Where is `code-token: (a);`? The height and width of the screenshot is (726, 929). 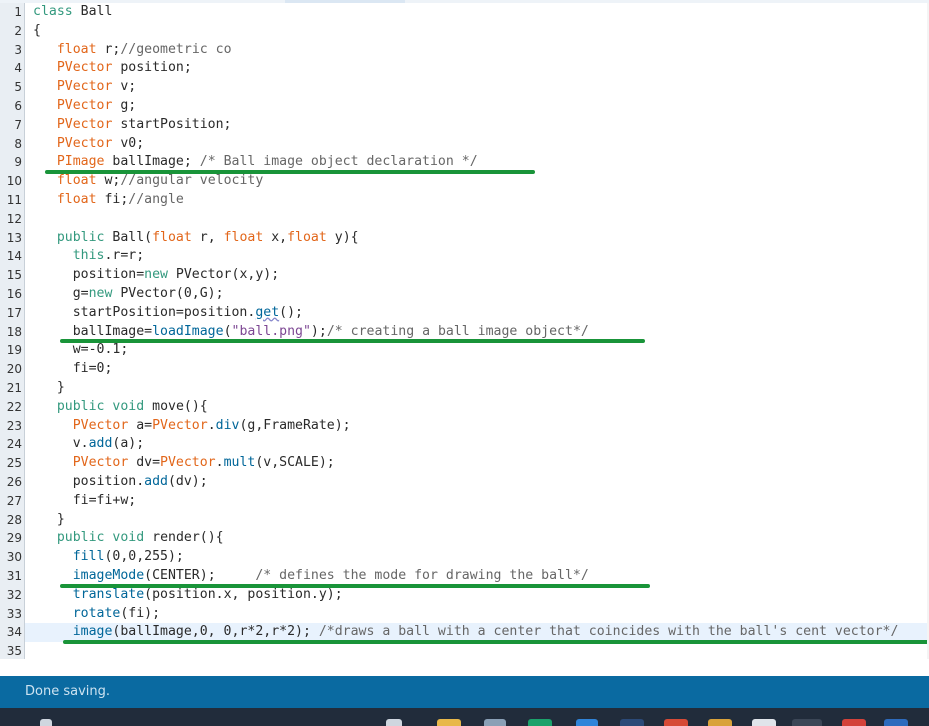 code-token: (a); is located at coordinates (128, 444).